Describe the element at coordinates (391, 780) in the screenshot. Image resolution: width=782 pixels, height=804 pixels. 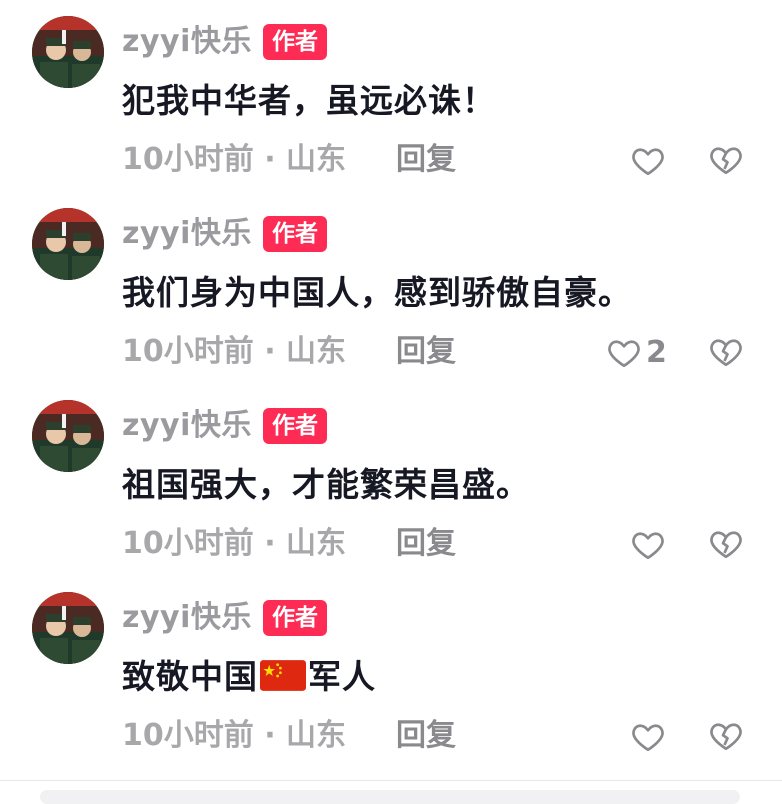
I see `divider` at that location.